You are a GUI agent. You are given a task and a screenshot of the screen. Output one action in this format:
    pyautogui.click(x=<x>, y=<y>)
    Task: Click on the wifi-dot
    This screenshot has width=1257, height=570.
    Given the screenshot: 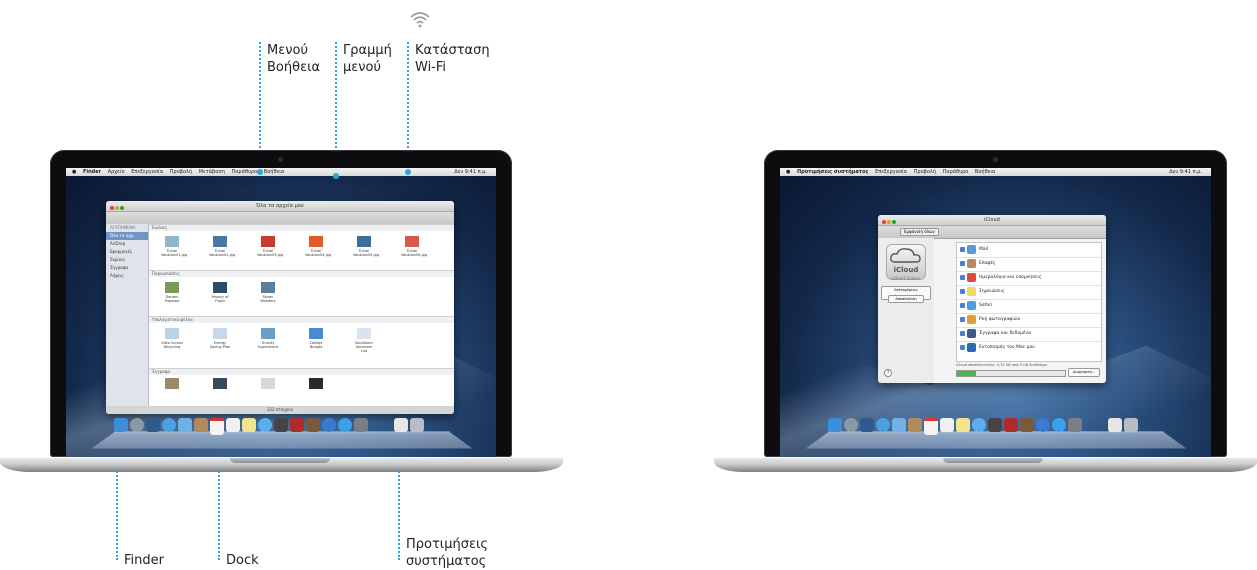 What is the action you would take?
    pyautogui.click(x=408, y=172)
    